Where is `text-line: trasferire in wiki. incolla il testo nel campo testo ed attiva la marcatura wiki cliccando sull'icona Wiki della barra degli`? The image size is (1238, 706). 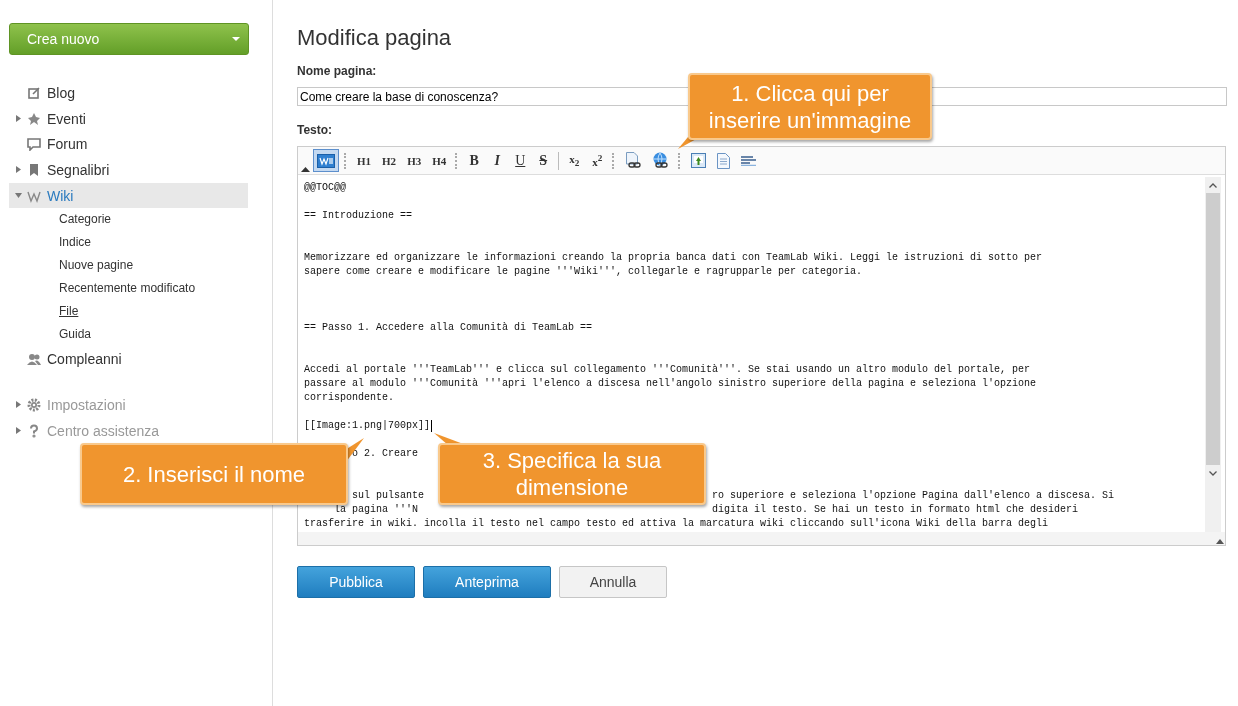 text-line: trasferire in wiki. incolla il testo nel campo testo ed attiva la marcatura wiki cliccando sull'icona Wiki della barra degli is located at coordinates (676, 524).